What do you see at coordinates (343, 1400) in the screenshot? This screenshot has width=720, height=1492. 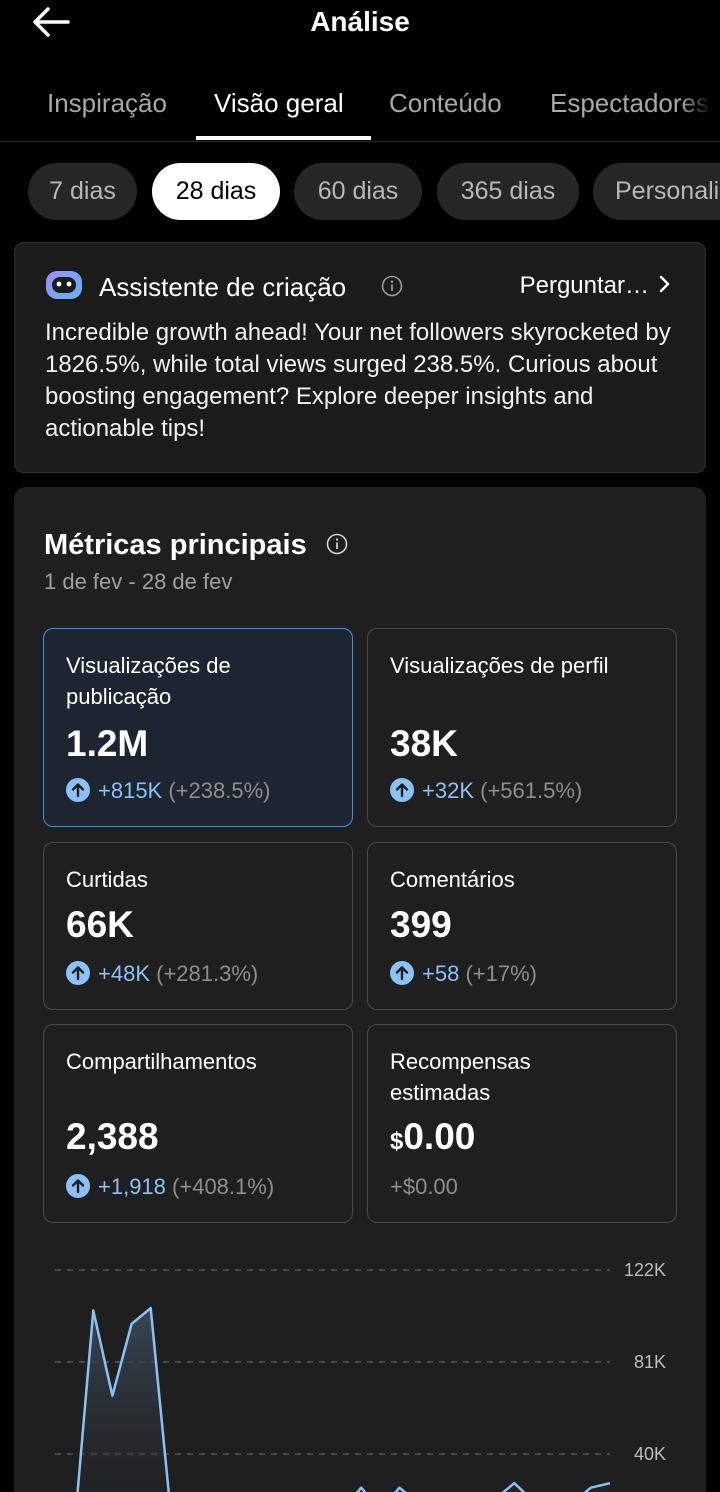 I see `chart-area-fill` at bounding box center [343, 1400].